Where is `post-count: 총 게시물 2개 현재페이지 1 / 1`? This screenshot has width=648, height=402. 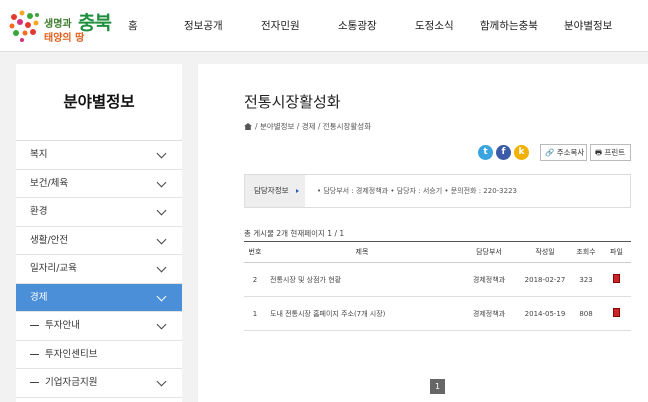
post-count: 총 게시물 2개 현재페이지 1 / 1 is located at coordinates (294, 233).